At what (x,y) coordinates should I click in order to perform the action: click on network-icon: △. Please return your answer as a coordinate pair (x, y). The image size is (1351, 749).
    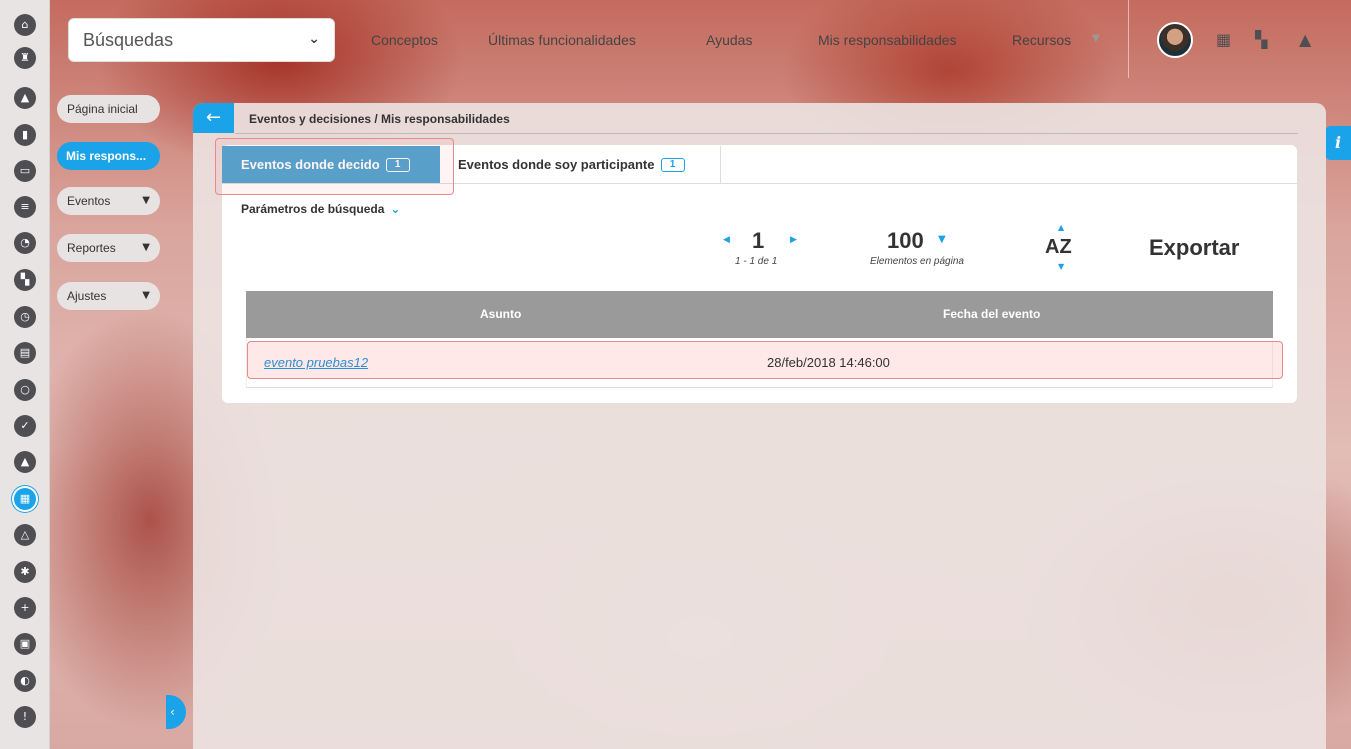
    Looking at the image, I should click on (25, 535).